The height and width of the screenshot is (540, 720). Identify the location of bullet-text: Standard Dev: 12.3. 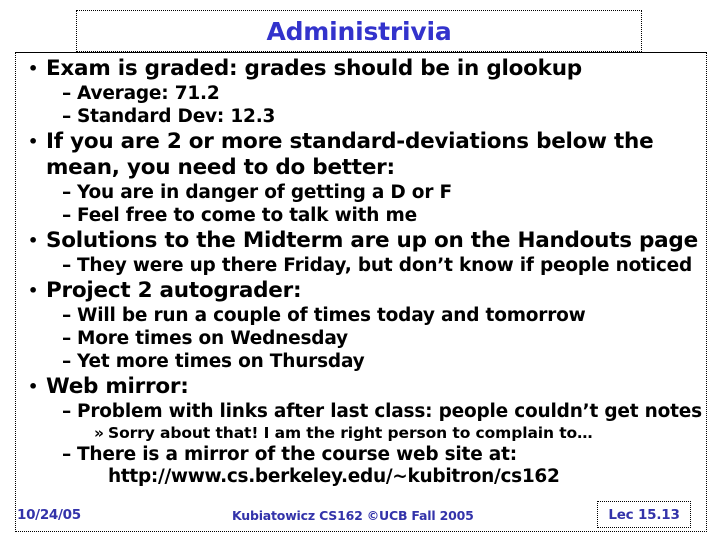
(176, 116).